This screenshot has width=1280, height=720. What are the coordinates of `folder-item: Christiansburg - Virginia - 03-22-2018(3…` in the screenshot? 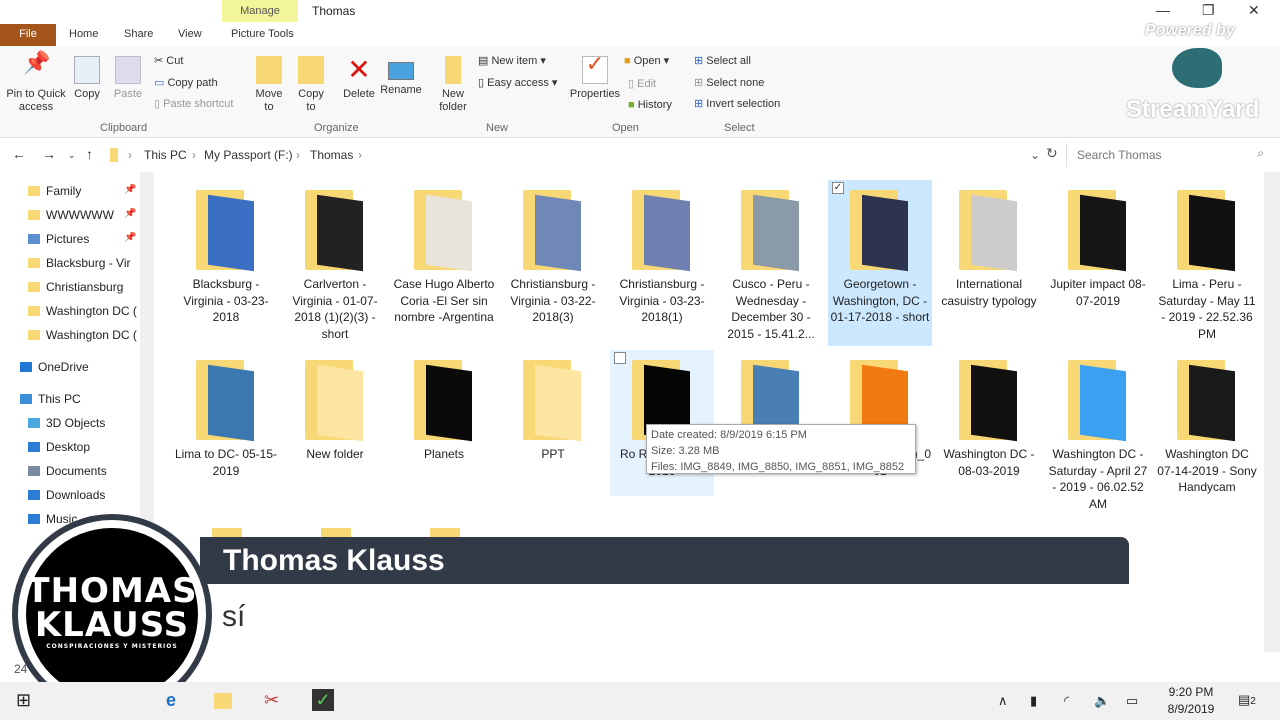 It's located at (553, 263).